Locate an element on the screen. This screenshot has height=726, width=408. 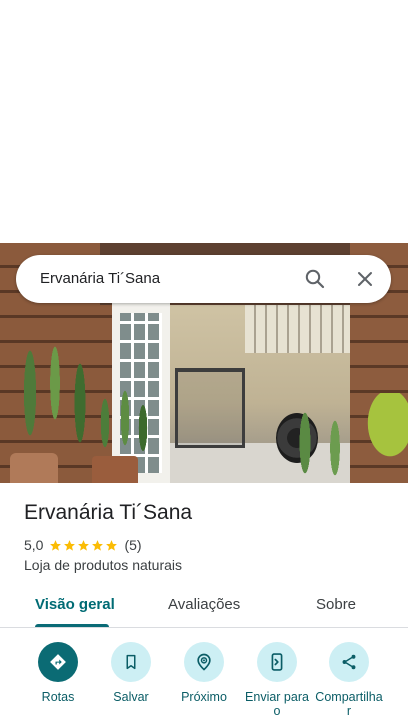
active-tab-indicator is located at coordinates (72, 625).